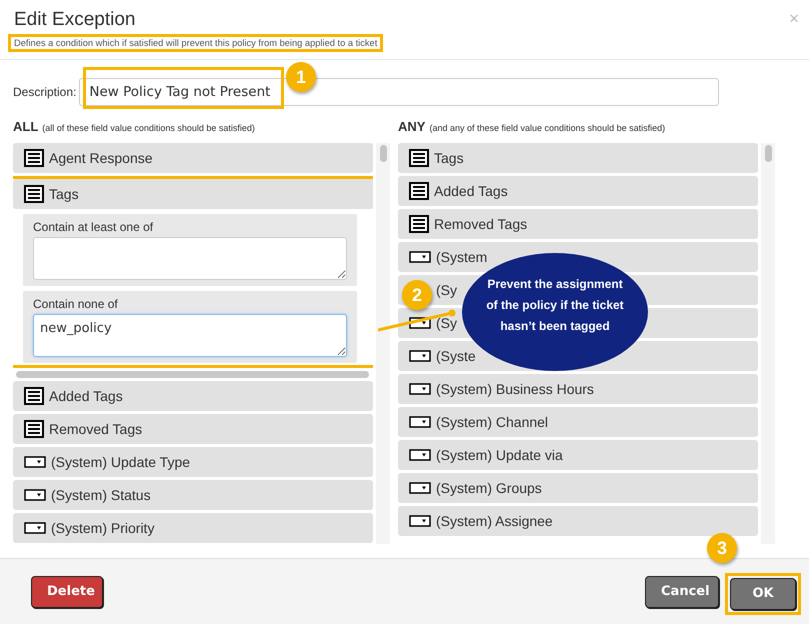 This screenshot has height=624, width=809. I want to click on description-label: Description:, so click(44, 92).